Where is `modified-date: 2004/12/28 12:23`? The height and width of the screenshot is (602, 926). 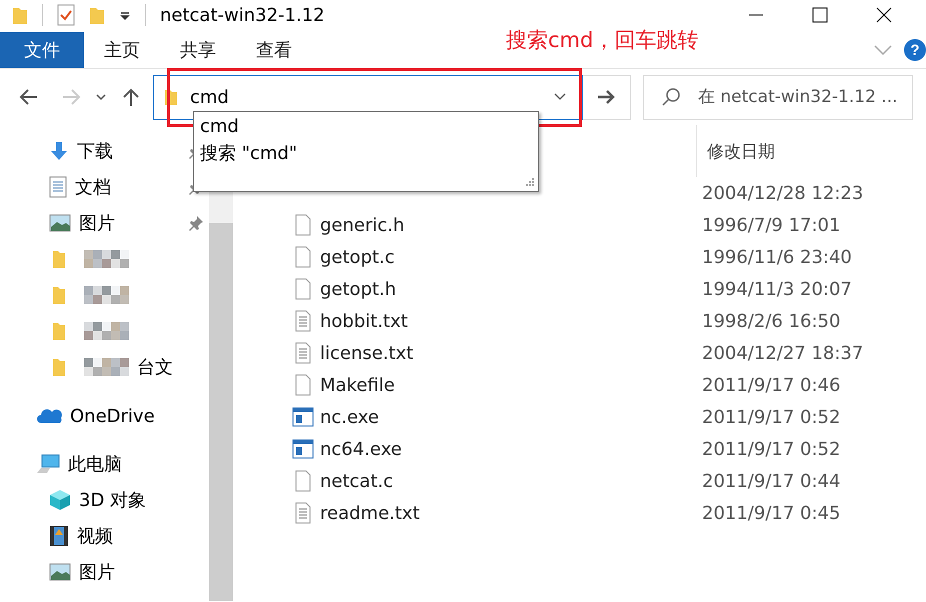
modified-date: 2004/12/28 12:23 is located at coordinates (783, 193).